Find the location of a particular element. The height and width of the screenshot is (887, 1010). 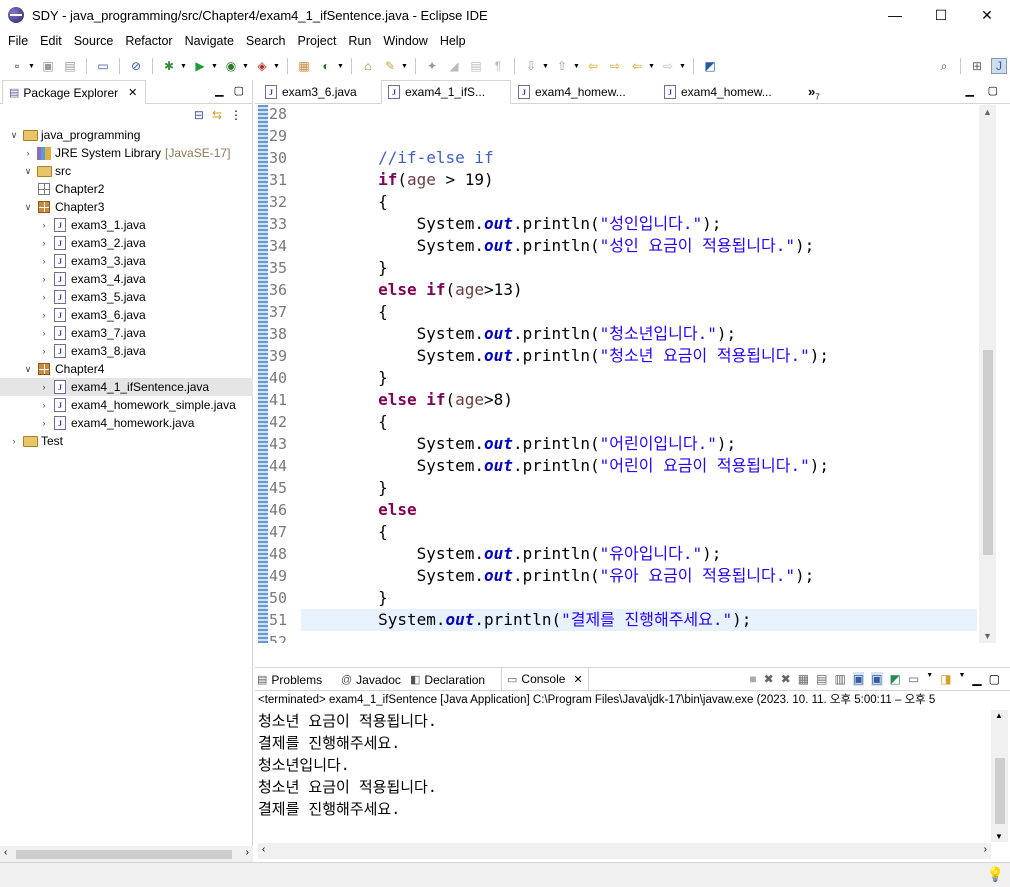

pin-editor-icon: ◩ is located at coordinates (710, 66).